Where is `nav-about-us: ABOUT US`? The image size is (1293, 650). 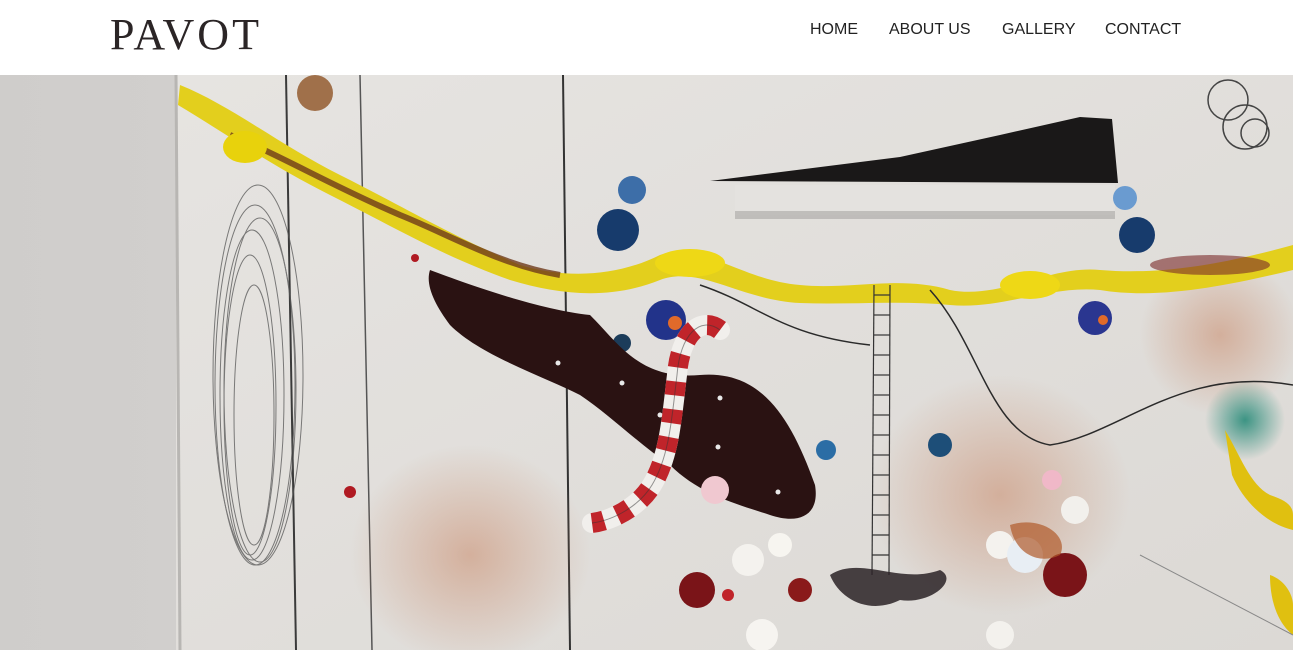
nav-about-us: ABOUT US is located at coordinates (930, 30).